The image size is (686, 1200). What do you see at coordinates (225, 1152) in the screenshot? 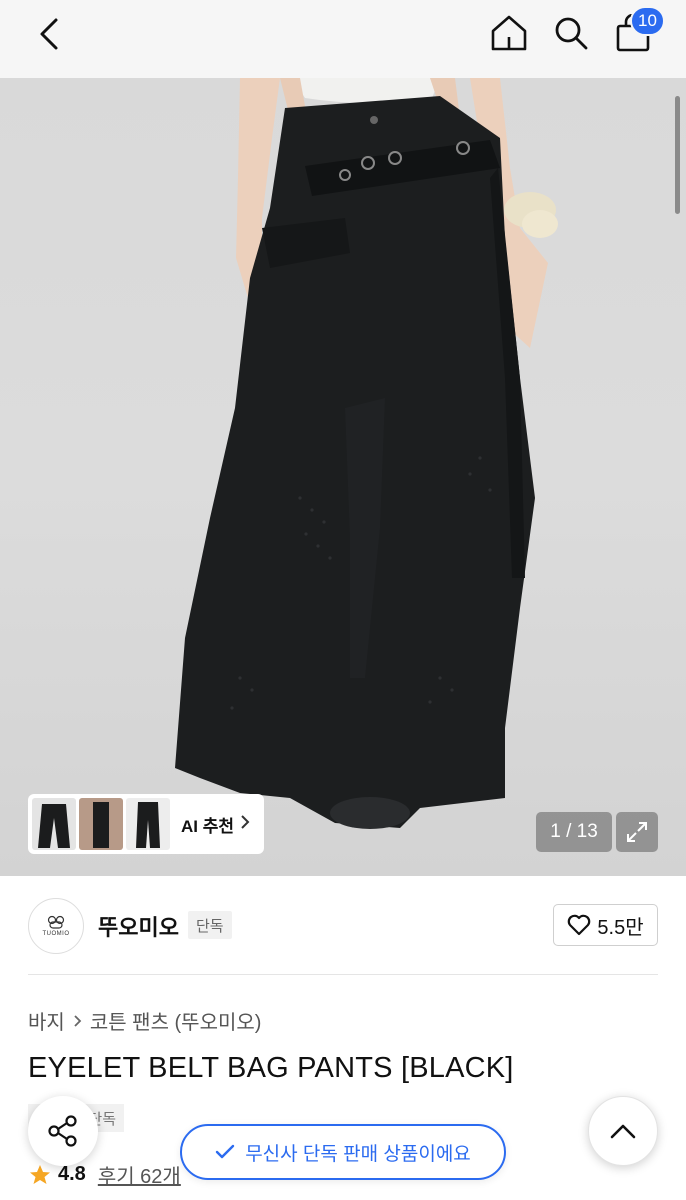
I see `check-icon` at bounding box center [225, 1152].